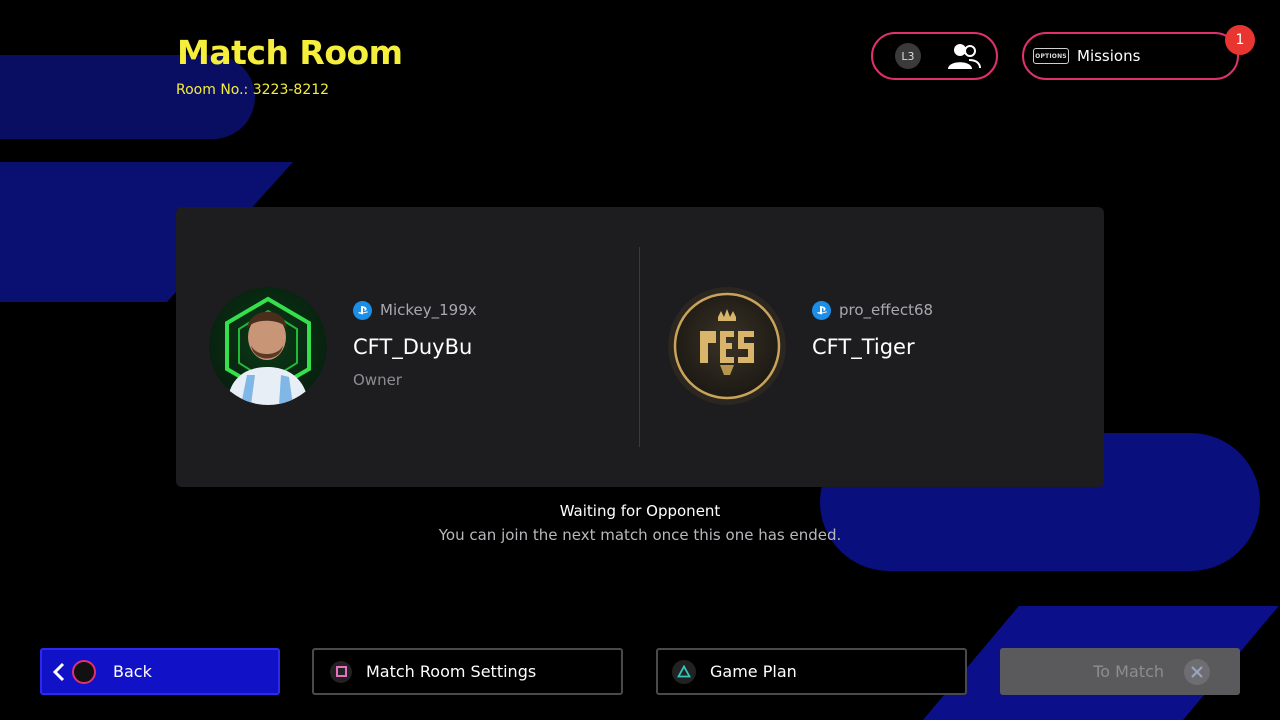 The image size is (1280, 720). What do you see at coordinates (937, 329) in the screenshot?
I see `player-info: pro_effect68 CFT_Tiger` at bounding box center [937, 329].